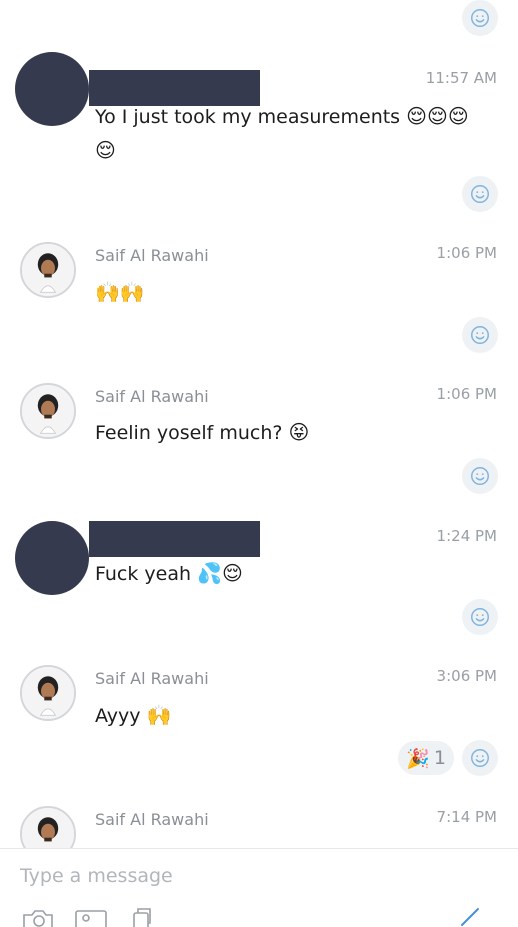 The width and height of the screenshot is (518, 927). What do you see at coordinates (220, 573) in the screenshot?
I see `message-emoji: 💦😌` at bounding box center [220, 573].